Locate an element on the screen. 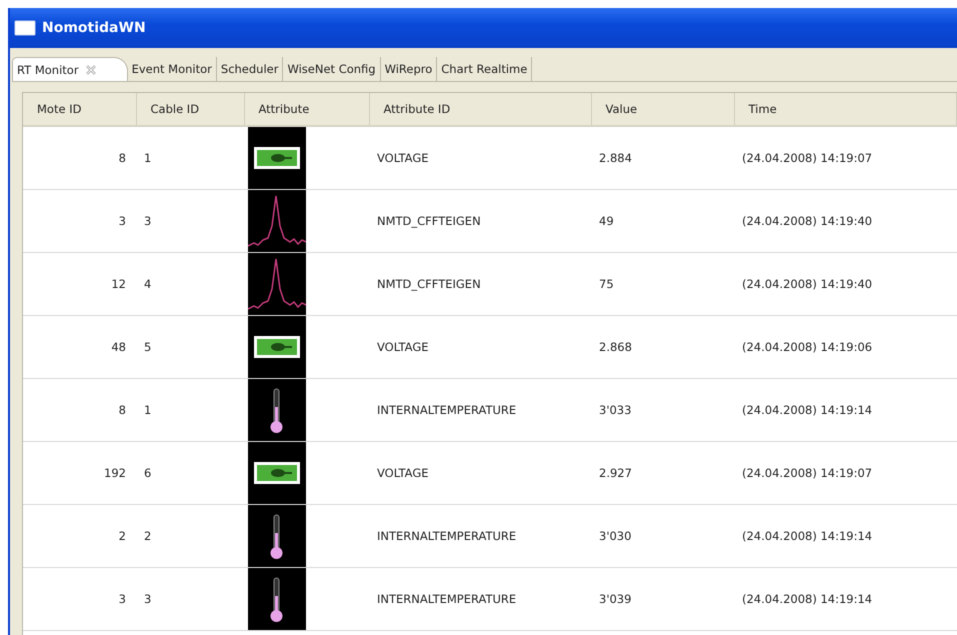  tab: WiRepro is located at coordinates (409, 69).